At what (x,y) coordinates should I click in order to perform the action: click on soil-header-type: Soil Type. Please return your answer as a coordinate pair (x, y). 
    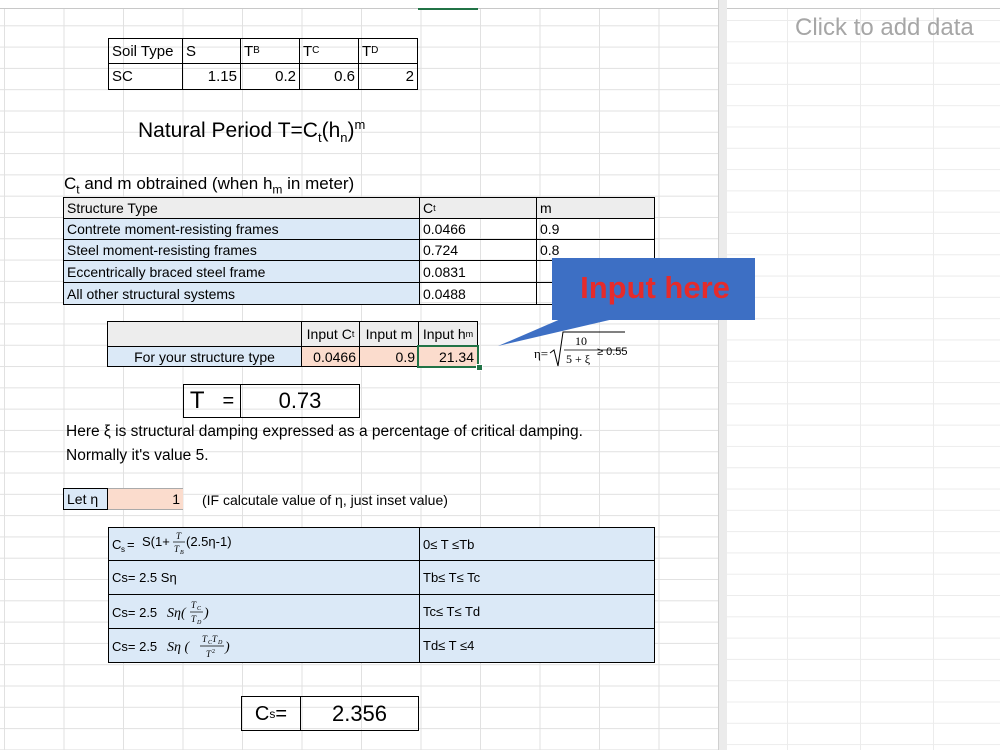
    Looking at the image, I should click on (145, 51).